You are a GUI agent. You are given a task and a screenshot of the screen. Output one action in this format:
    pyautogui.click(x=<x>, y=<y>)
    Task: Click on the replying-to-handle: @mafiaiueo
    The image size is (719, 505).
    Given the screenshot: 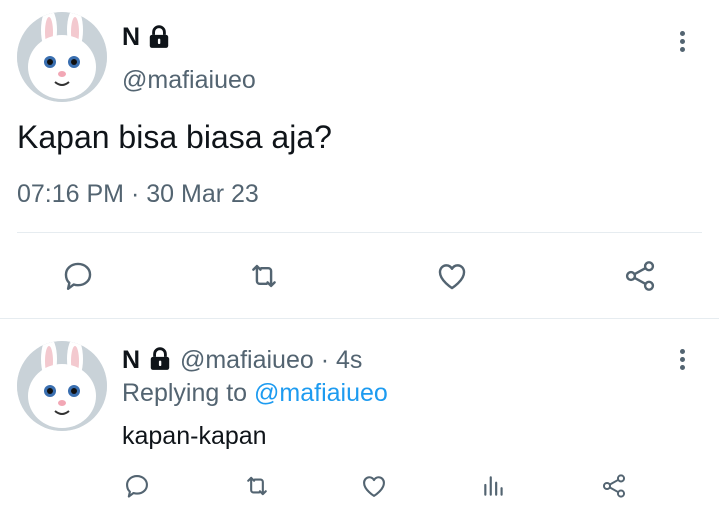 What is the action you would take?
    pyautogui.click(x=321, y=393)
    